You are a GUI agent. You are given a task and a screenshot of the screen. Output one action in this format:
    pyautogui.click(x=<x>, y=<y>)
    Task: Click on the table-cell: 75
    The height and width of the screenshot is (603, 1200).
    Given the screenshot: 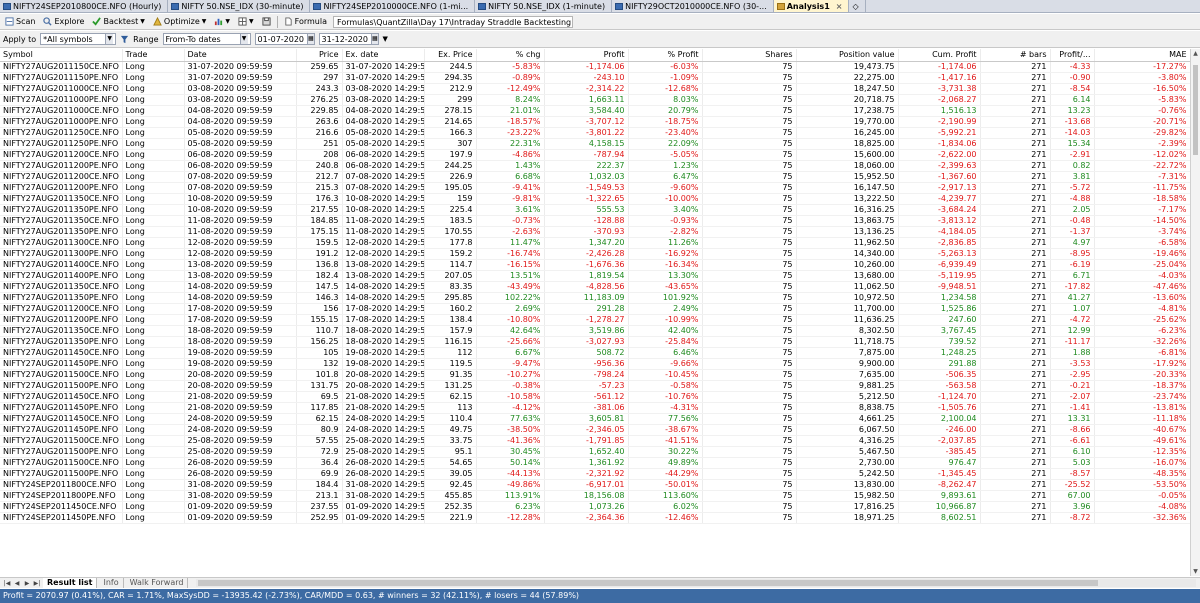 What is the action you would take?
    pyautogui.click(x=749, y=67)
    